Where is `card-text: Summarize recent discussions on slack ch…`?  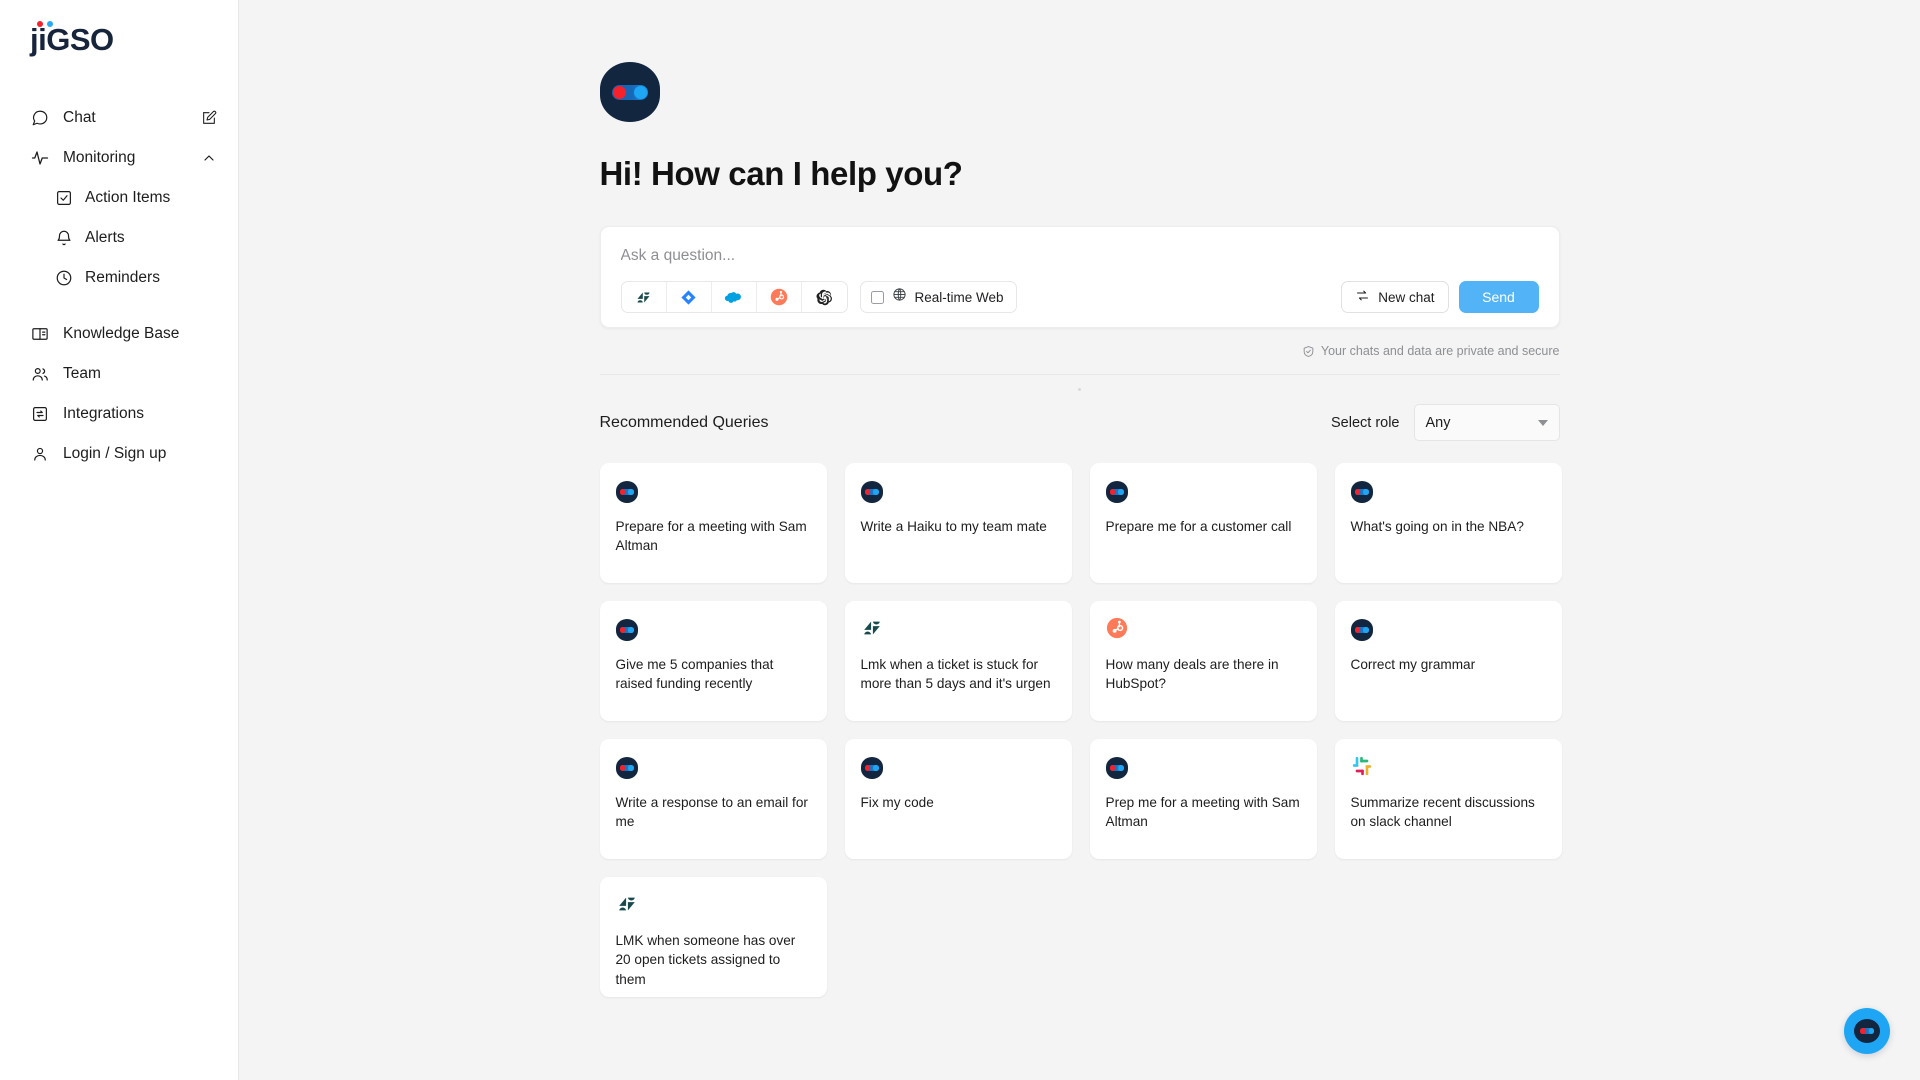 card-text: Summarize recent discussions on slack ch… is located at coordinates (1442, 812).